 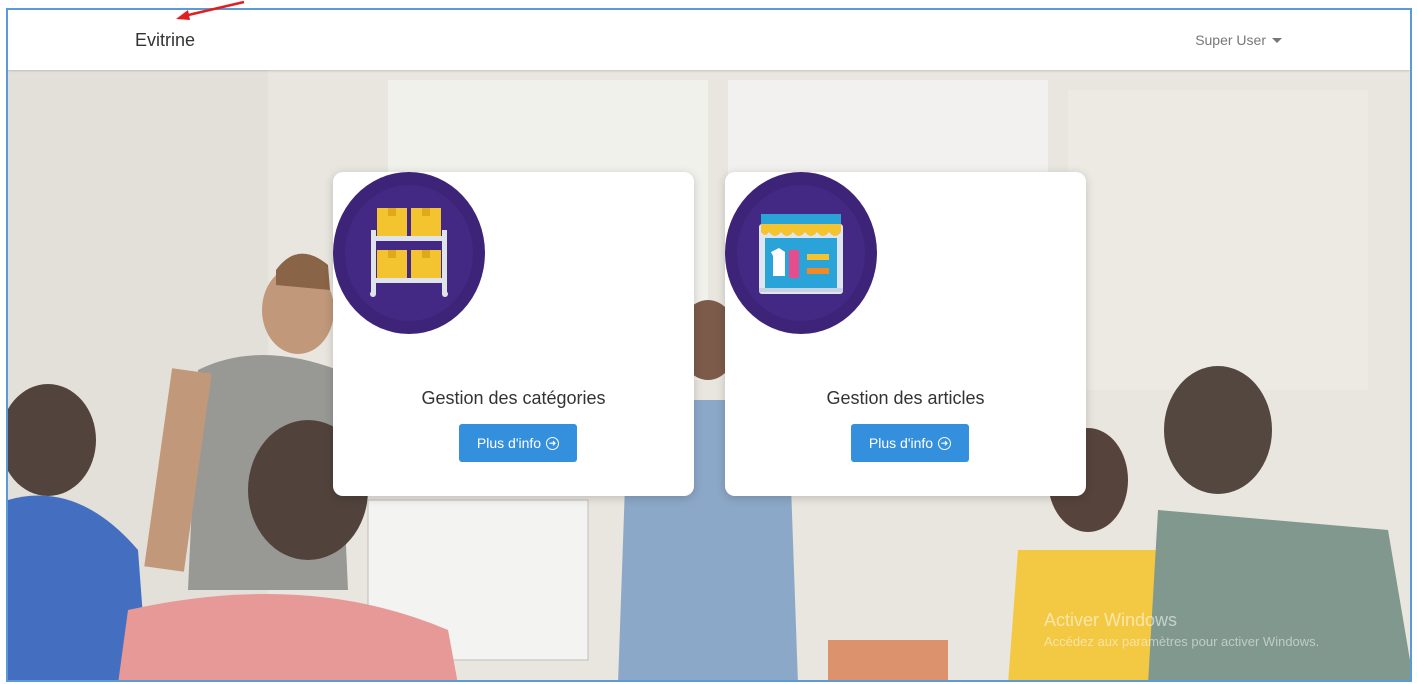 I want to click on user-menu-dropdown: Super User, so click(x=1238, y=40).